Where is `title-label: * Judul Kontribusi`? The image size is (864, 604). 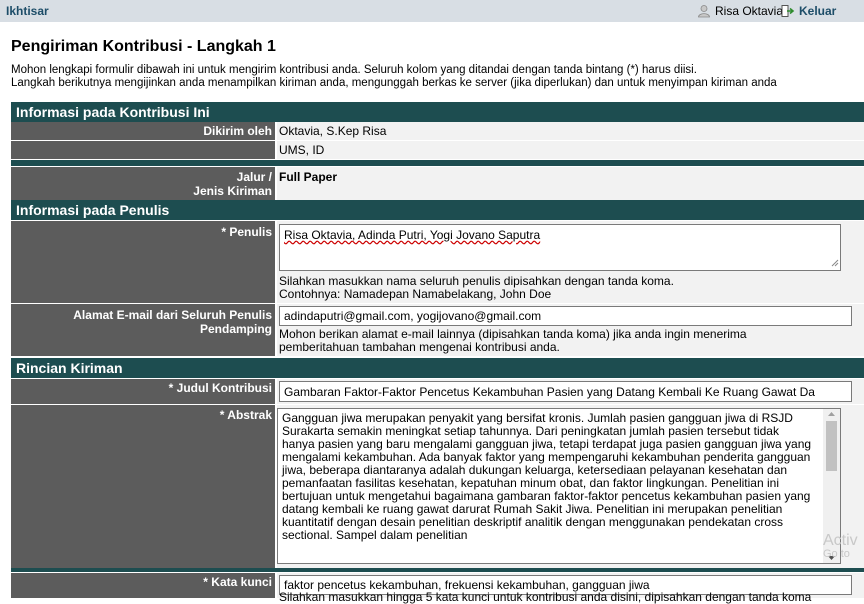
title-label: * Judul Kontribusi is located at coordinates (143, 391).